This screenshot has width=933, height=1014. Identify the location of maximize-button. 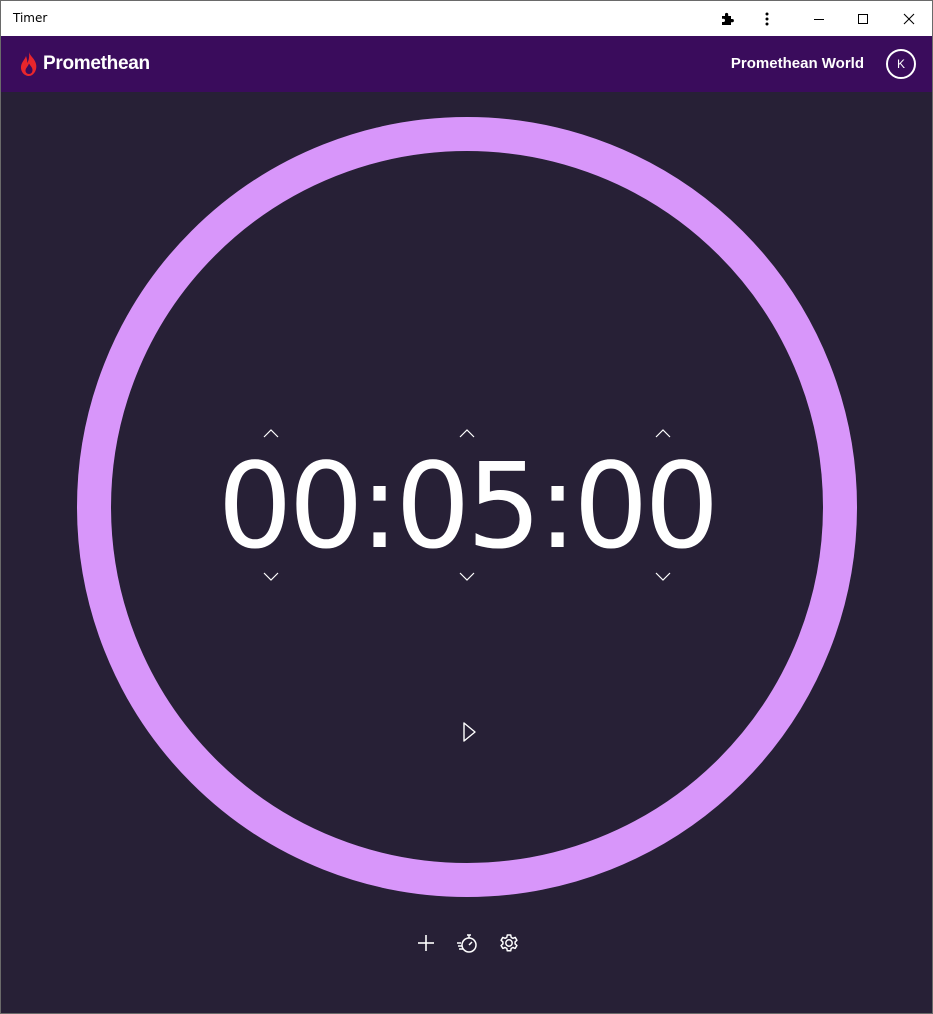
(863, 18).